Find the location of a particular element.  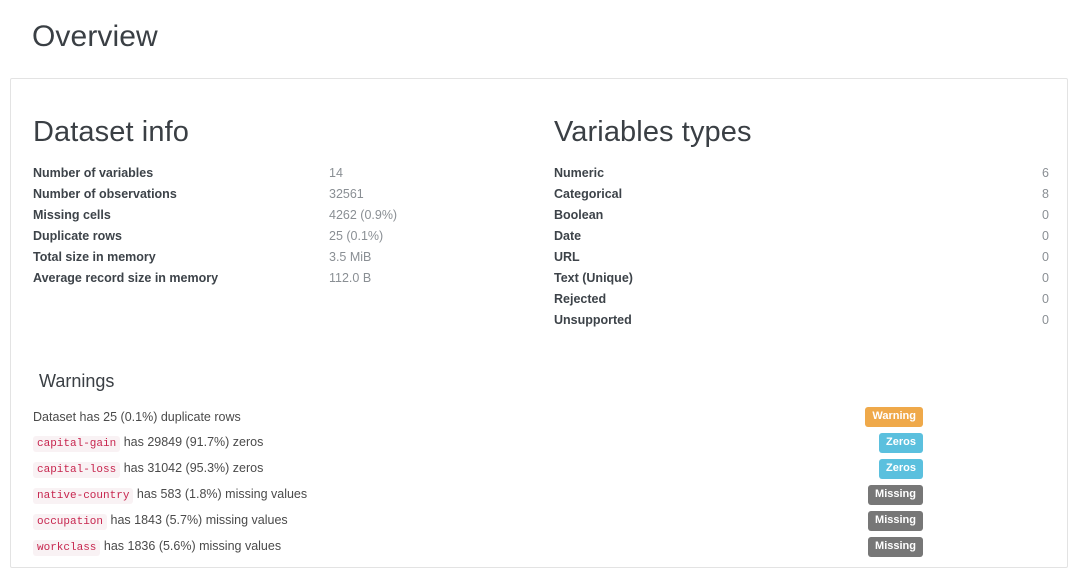

dataset-info-label: Number of observations is located at coordinates (105, 193).